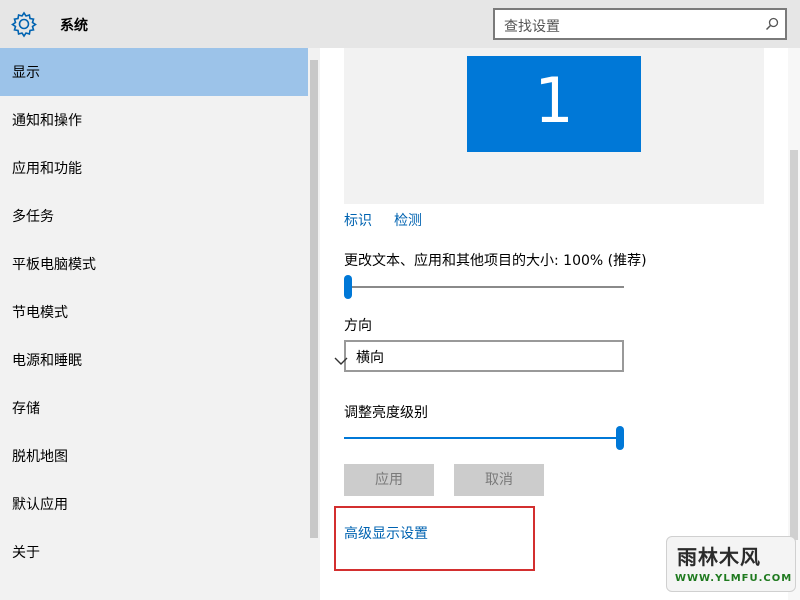 Image resolution: width=800 pixels, height=600 pixels. I want to click on orientation-label: 方向, so click(358, 326).